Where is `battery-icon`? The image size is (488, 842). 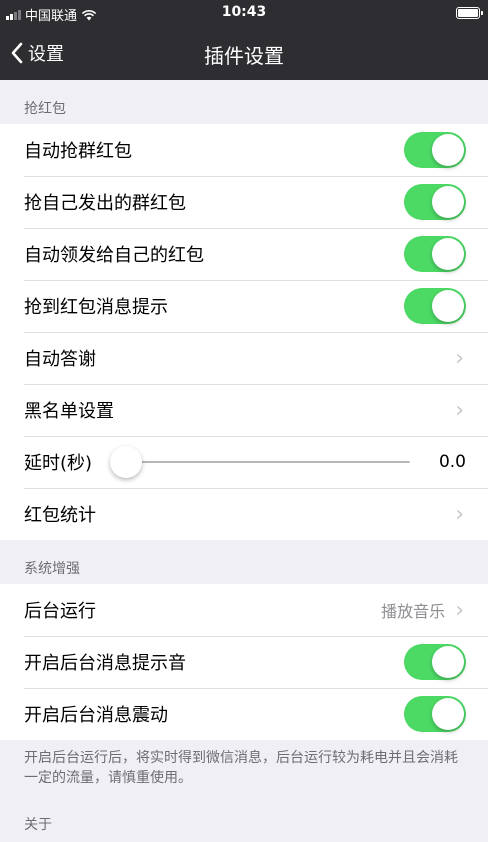
battery-icon is located at coordinates (469, 13).